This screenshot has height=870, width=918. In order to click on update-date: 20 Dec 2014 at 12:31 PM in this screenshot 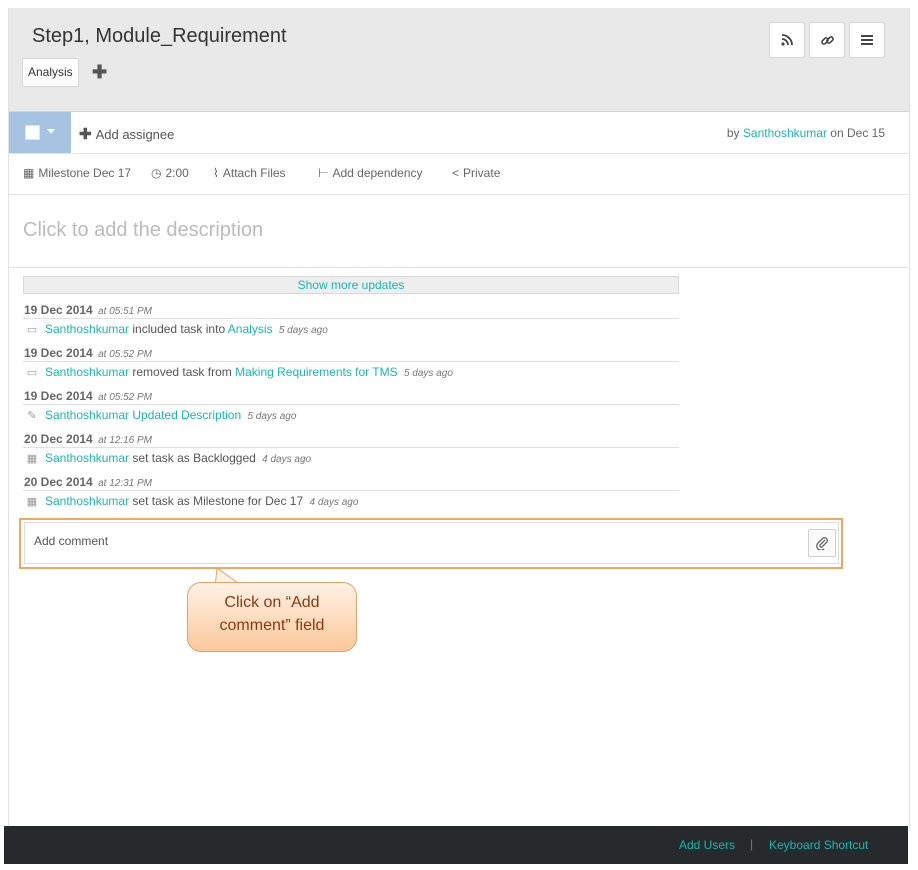, I will do `click(88, 482)`.